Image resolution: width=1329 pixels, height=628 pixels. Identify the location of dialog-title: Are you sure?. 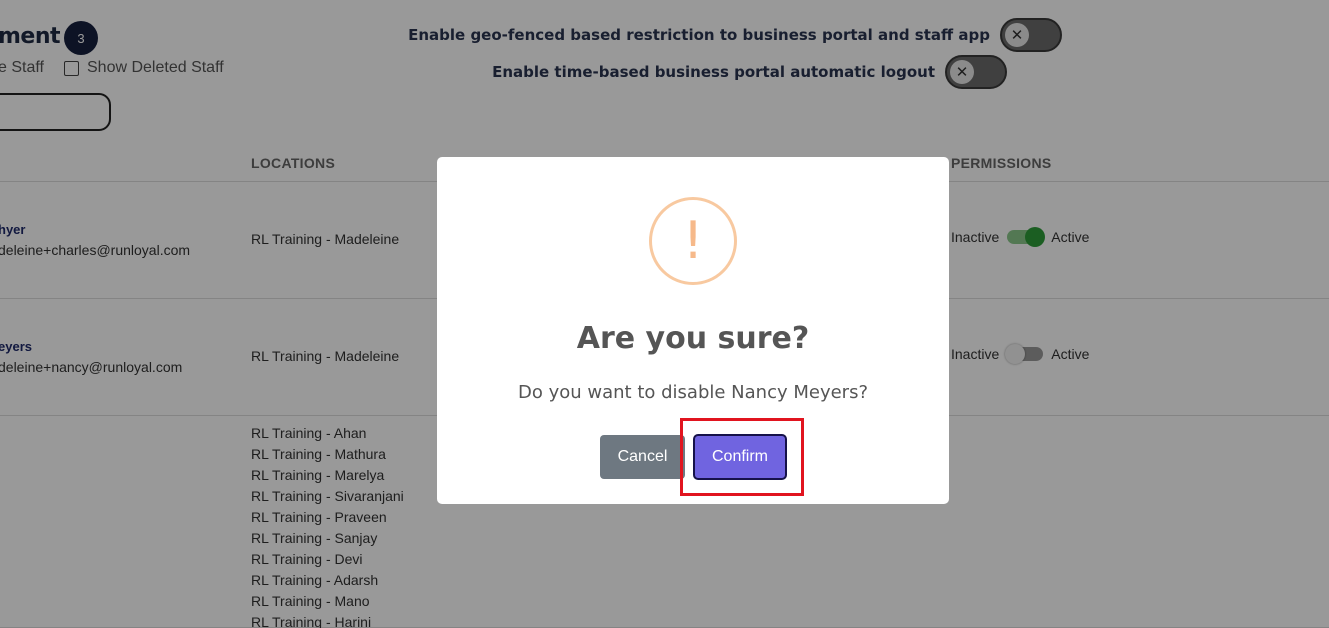
(693, 338).